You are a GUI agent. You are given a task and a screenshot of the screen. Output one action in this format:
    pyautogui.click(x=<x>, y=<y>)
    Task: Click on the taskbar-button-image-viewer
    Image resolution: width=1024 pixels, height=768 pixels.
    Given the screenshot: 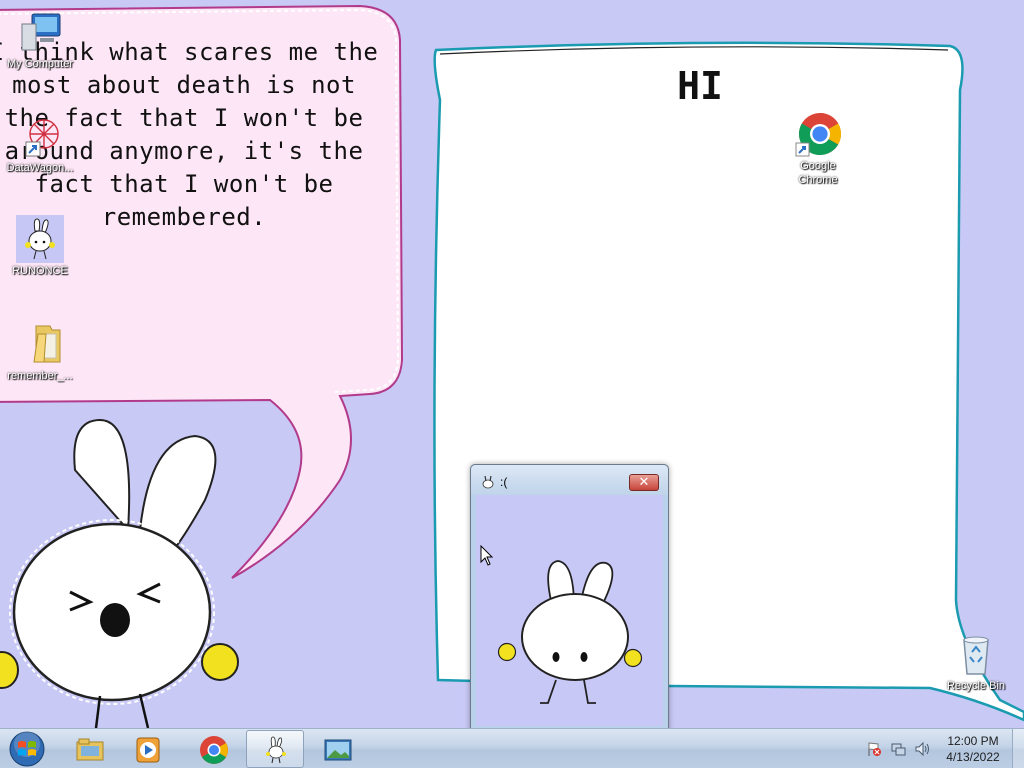 What is the action you would take?
    pyautogui.click(x=337, y=749)
    